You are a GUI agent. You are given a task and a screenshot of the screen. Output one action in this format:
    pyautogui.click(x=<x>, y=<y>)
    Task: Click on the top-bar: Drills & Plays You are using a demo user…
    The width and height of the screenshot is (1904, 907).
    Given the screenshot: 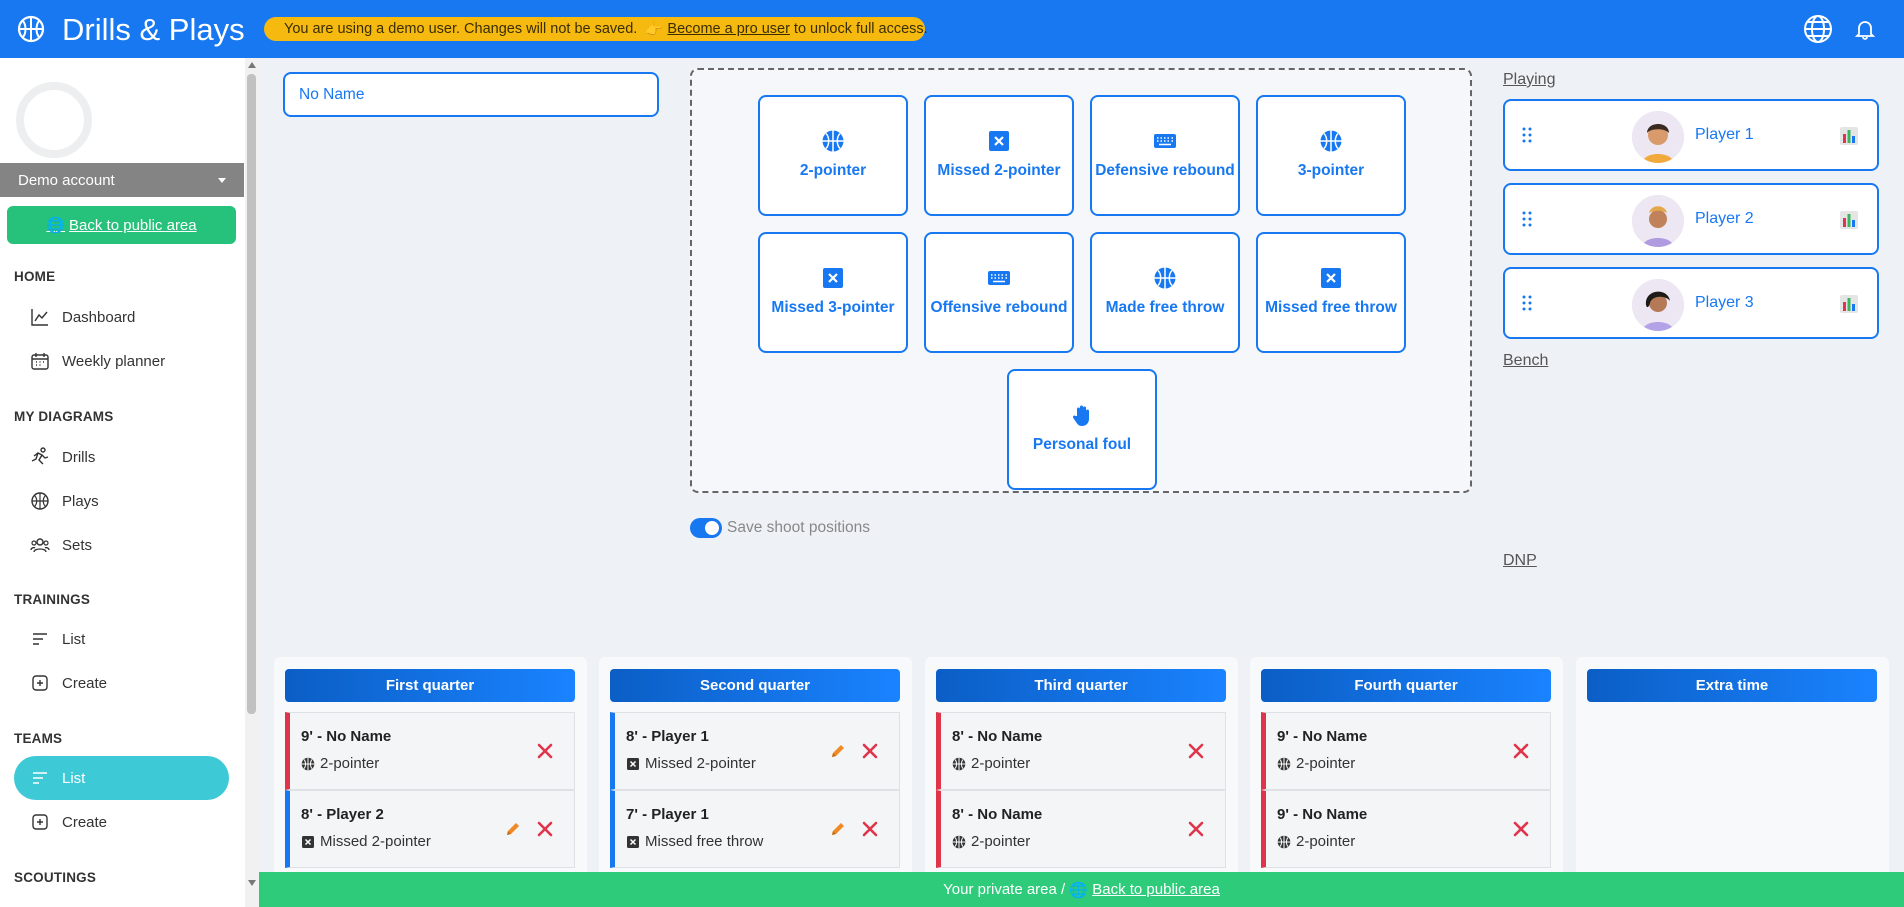 What is the action you would take?
    pyautogui.click(x=952, y=29)
    